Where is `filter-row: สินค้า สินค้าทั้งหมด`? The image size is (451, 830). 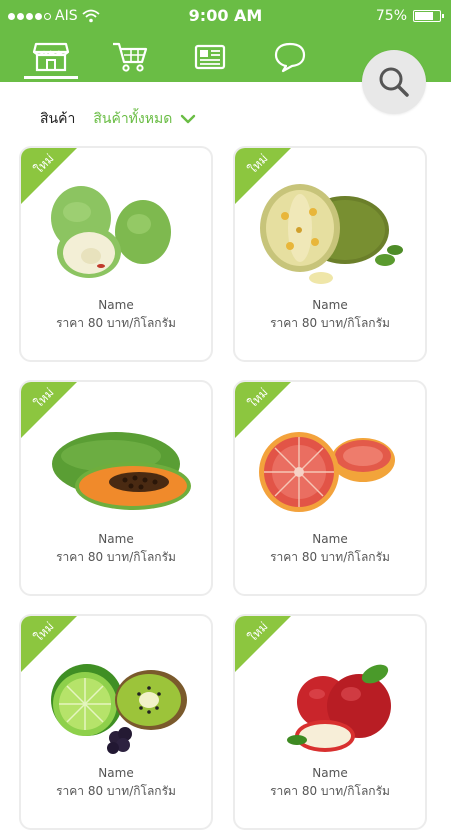
filter-row: สินค้า สินค้าทั้งหมด is located at coordinates (118, 119).